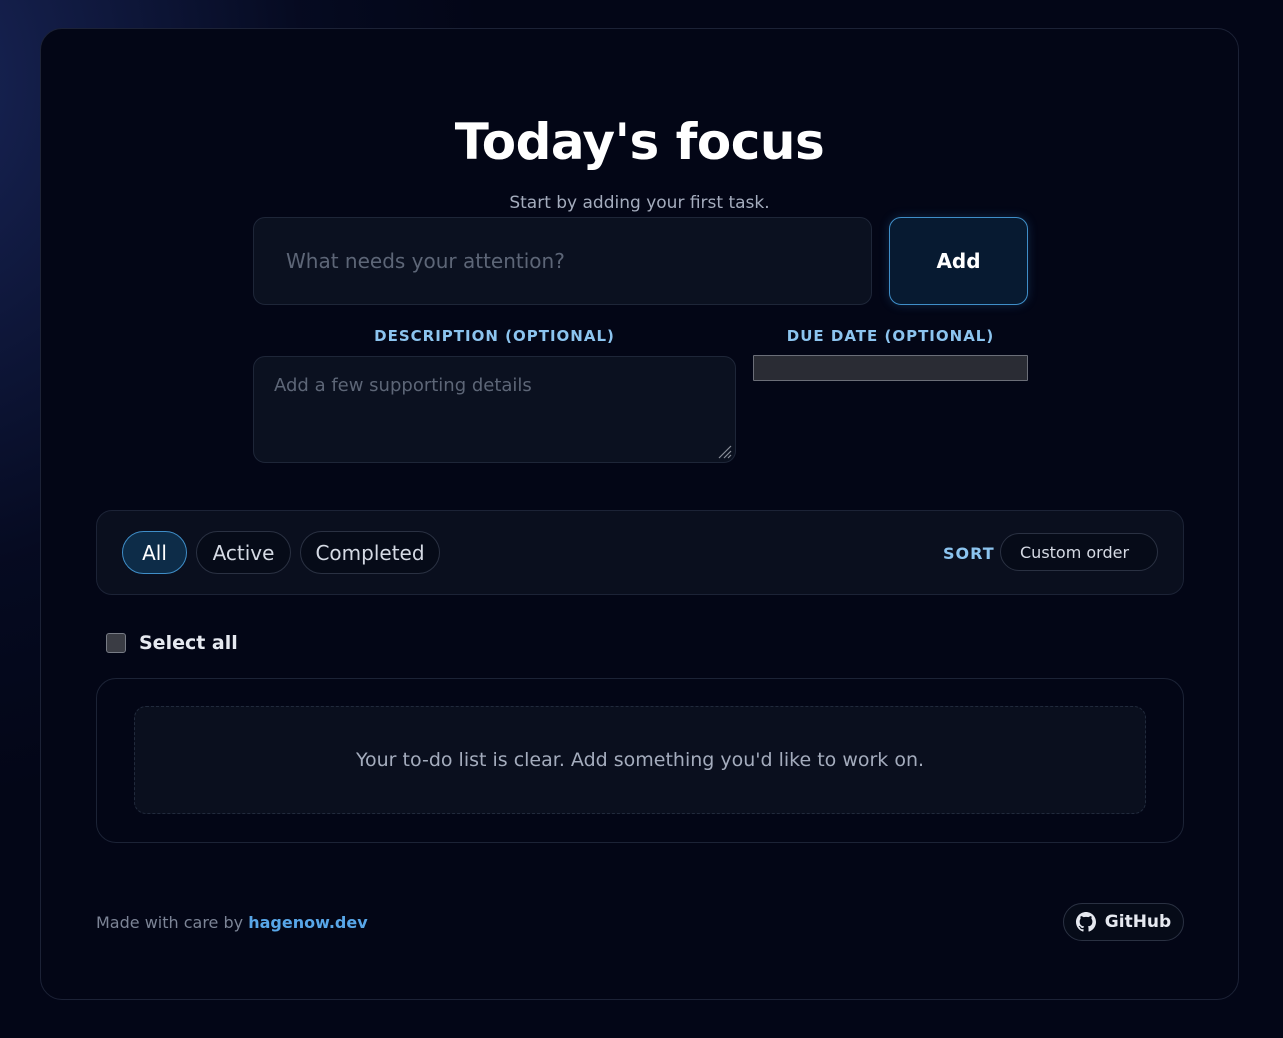 This screenshot has width=1283, height=1038. What do you see at coordinates (958, 261) in the screenshot?
I see `add-button: Add` at bounding box center [958, 261].